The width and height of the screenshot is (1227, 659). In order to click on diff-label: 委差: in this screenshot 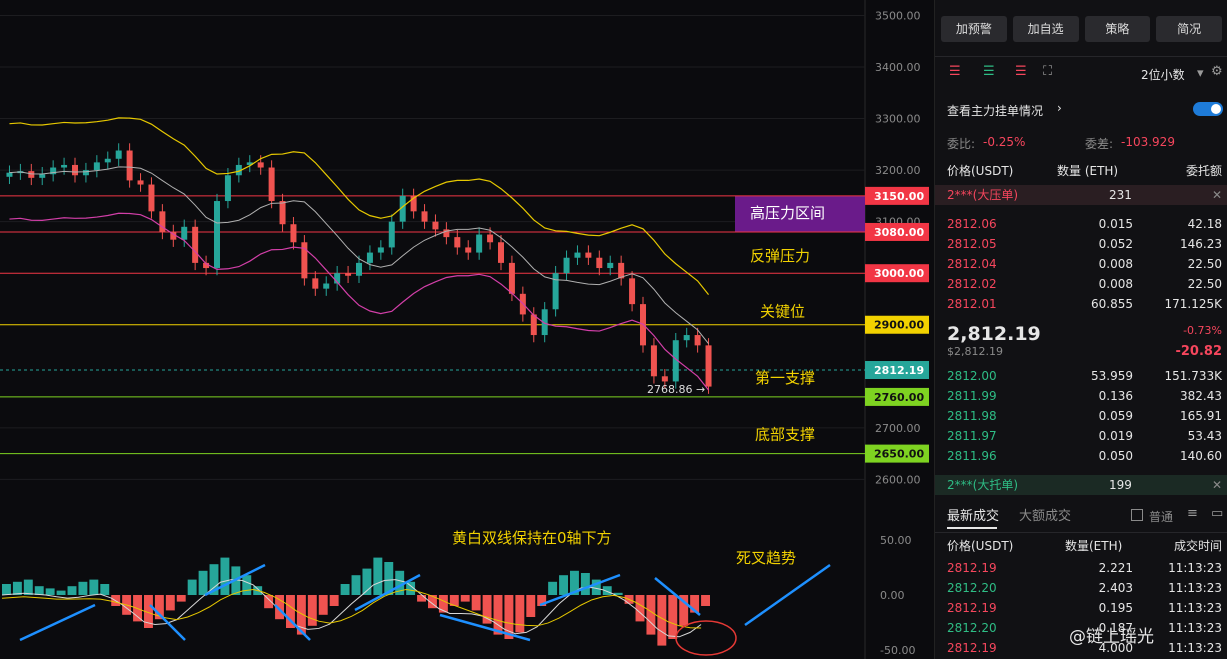, I will do `click(1099, 144)`.